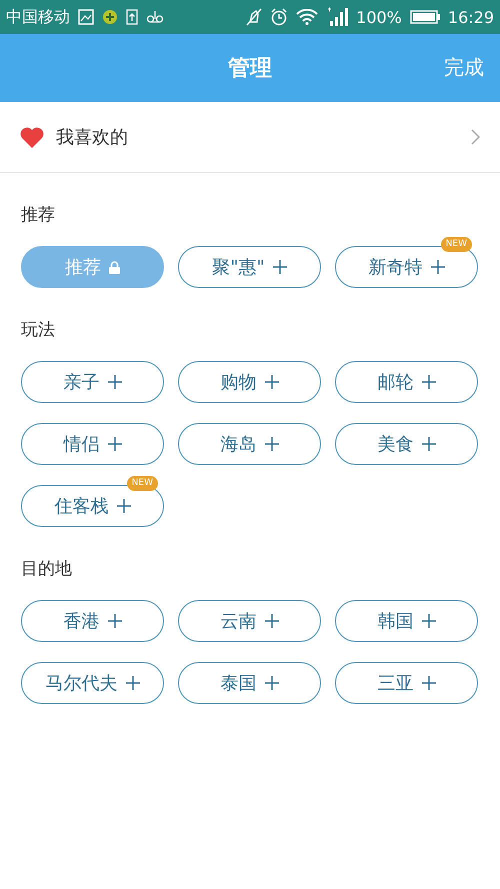 This screenshot has height=889, width=500. Describe the element at coordinates (379, 17) in the screenshot. I see `battery-percent: 100%` at that location.